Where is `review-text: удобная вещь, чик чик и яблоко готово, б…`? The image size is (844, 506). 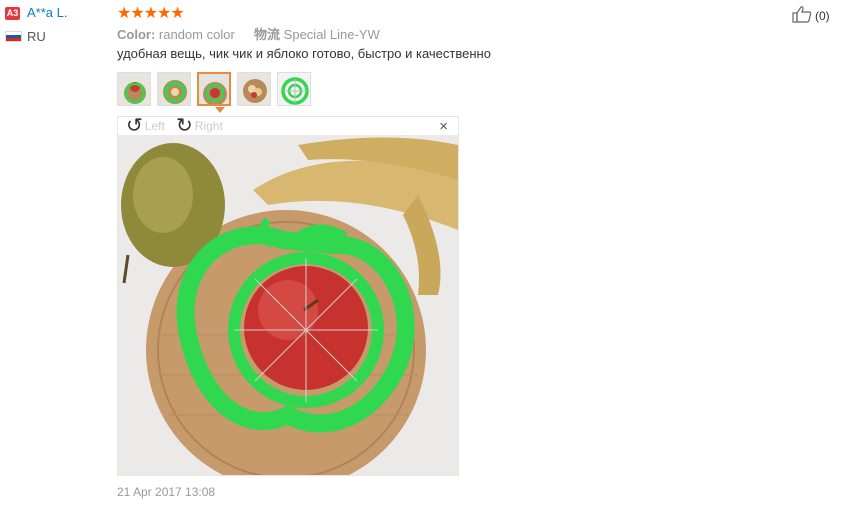
review-text: удобная вещь, чик чик и яблоко готово, б… is located at coordinates (304, 53).